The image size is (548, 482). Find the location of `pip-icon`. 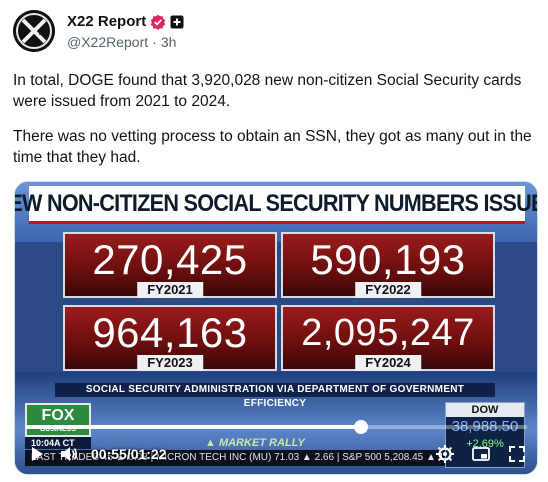

pip-icon is located at coordinates (481, 454).